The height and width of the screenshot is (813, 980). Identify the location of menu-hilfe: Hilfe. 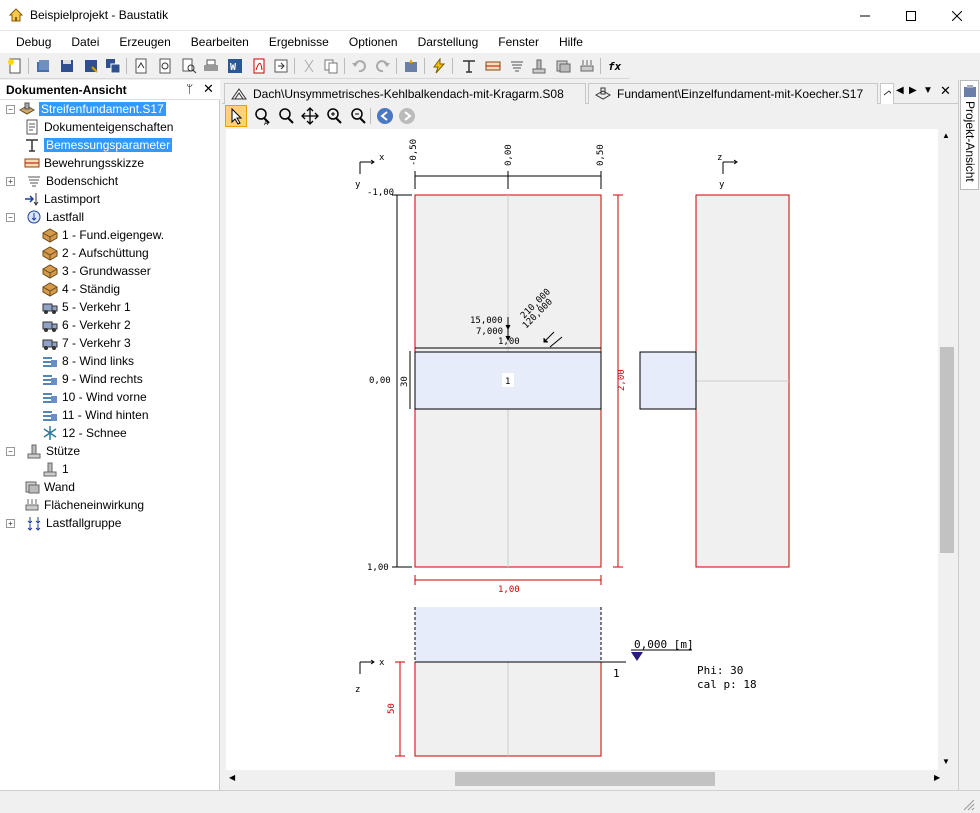
(571, 42).